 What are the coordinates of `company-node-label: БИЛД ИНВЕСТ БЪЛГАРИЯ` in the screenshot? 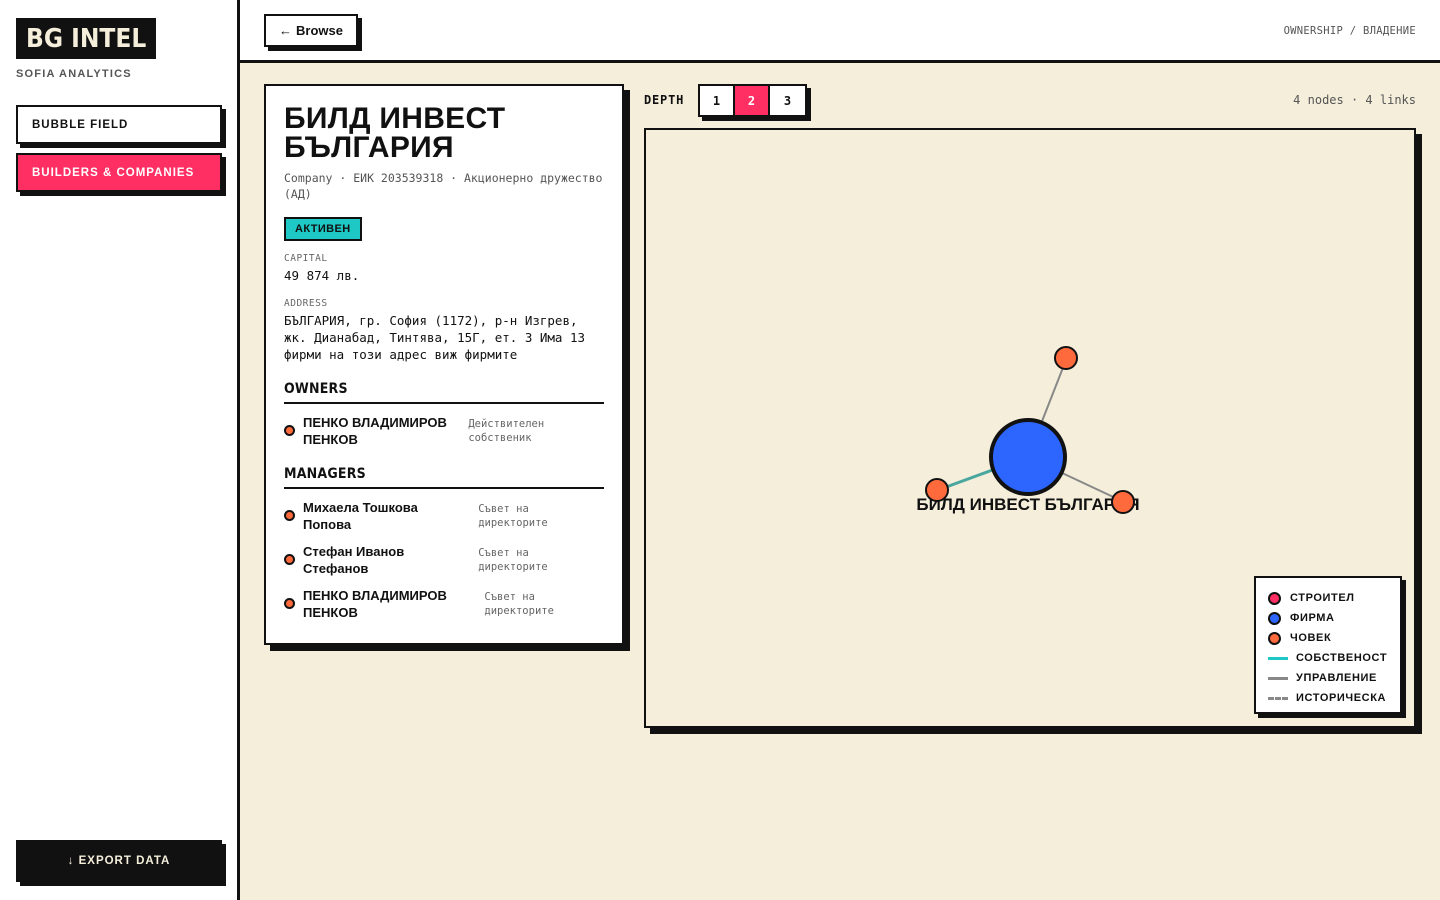 It's located at (1027, 504).